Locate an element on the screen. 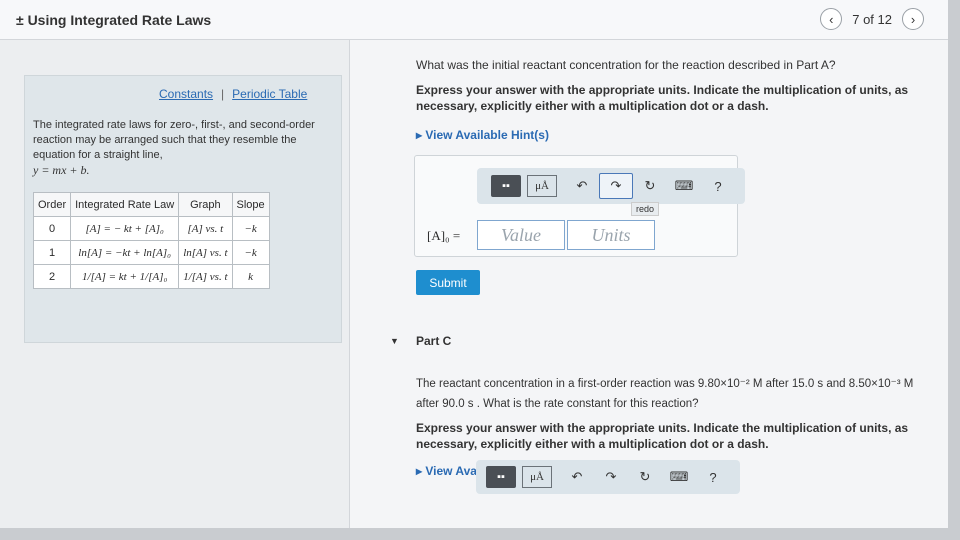 The height and width of the screenshot is (540, 960). table-row: 0 [A] = − kt + [A]₀ [A] vs. t −k is located at coordinates (151, 228).